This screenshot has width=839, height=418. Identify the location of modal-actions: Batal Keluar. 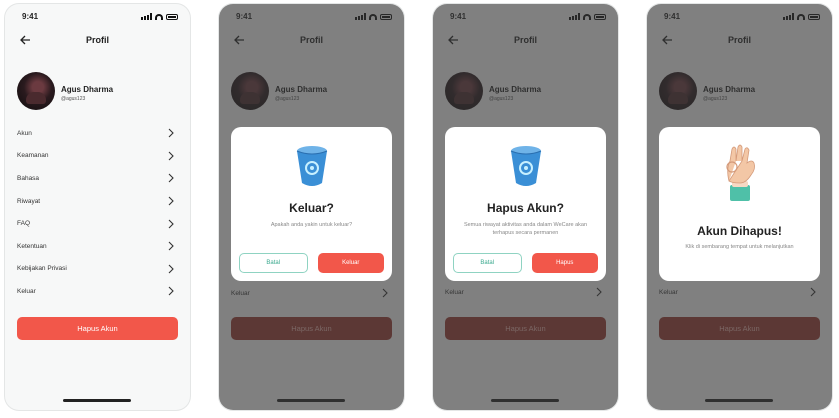
(311, 263).